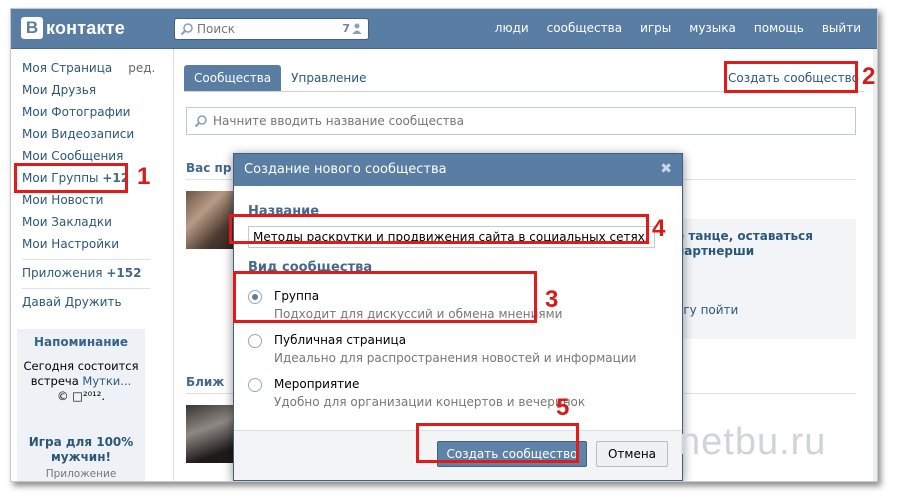 Image resolution: width=902 pixels, height=500 pixels. I want to click on radio-group, so click(255, 297).